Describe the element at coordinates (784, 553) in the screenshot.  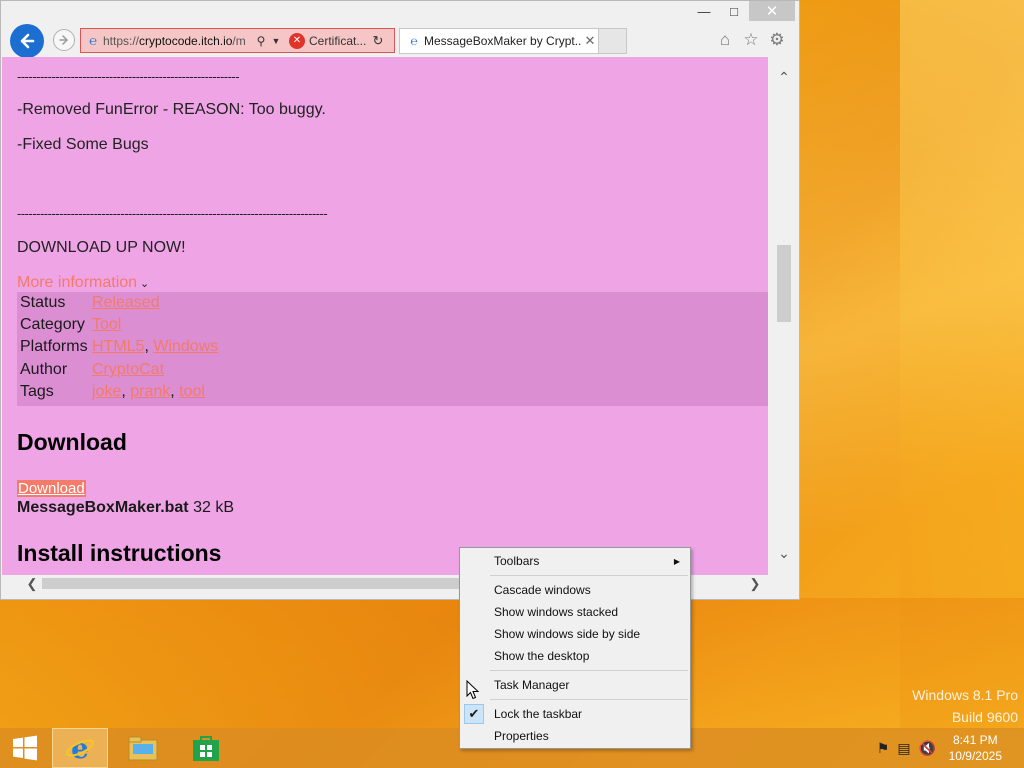
I see `scroll-down-icon: ⌄` at that location.